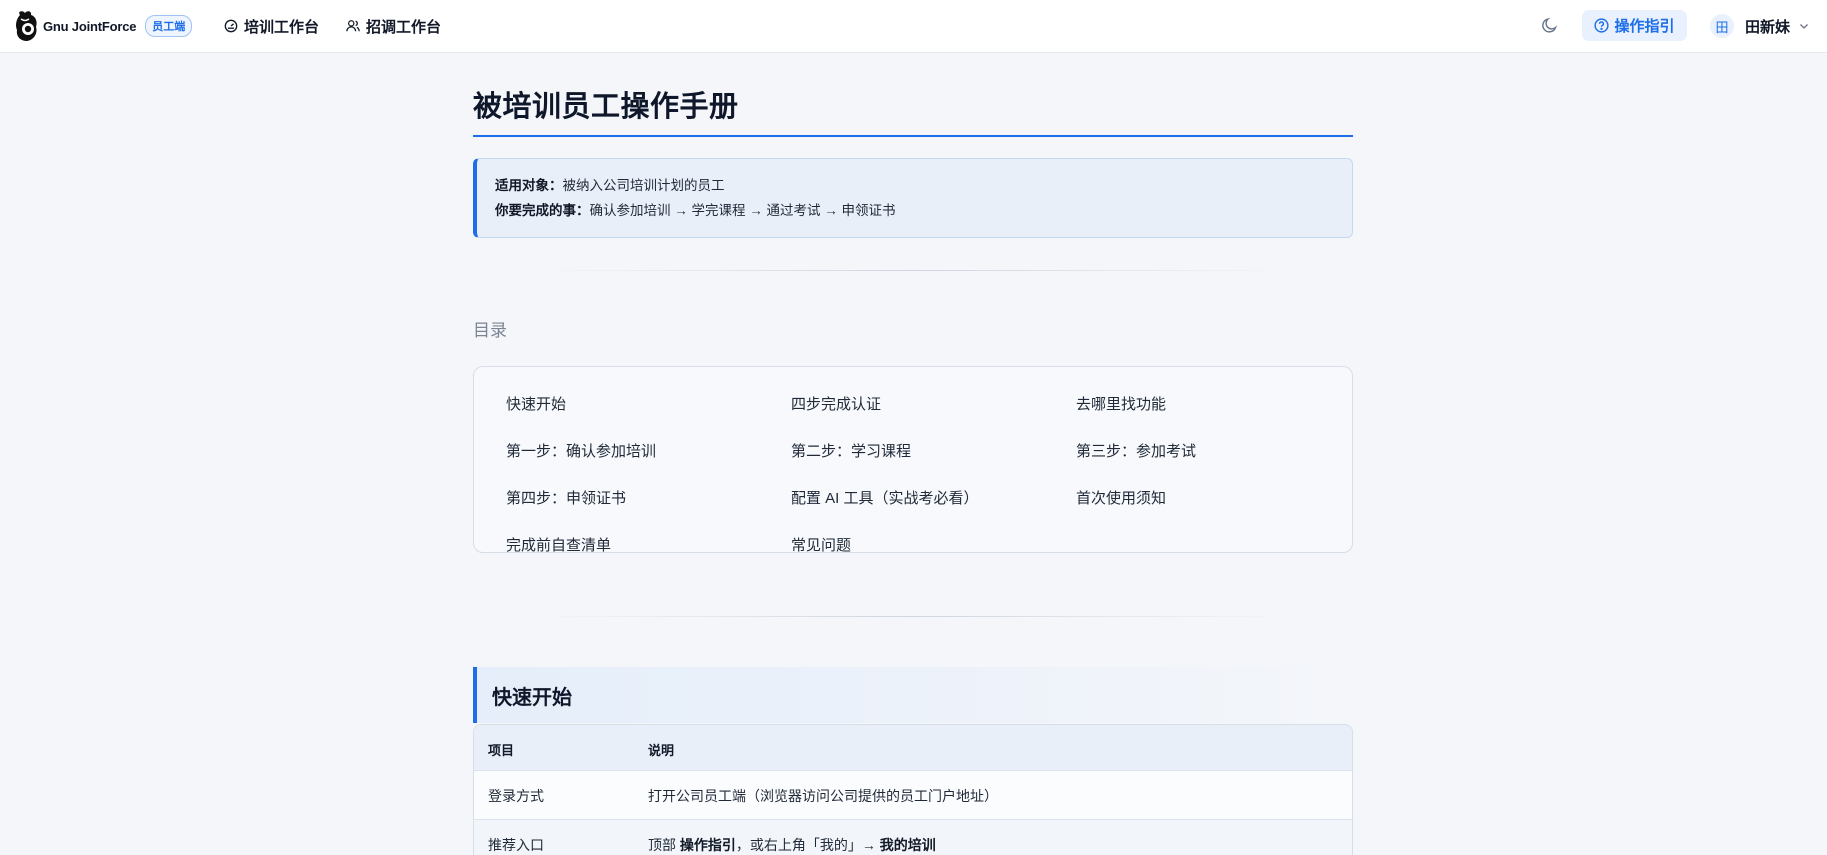  I want to click on avatar: 田, so click(1722, 26).